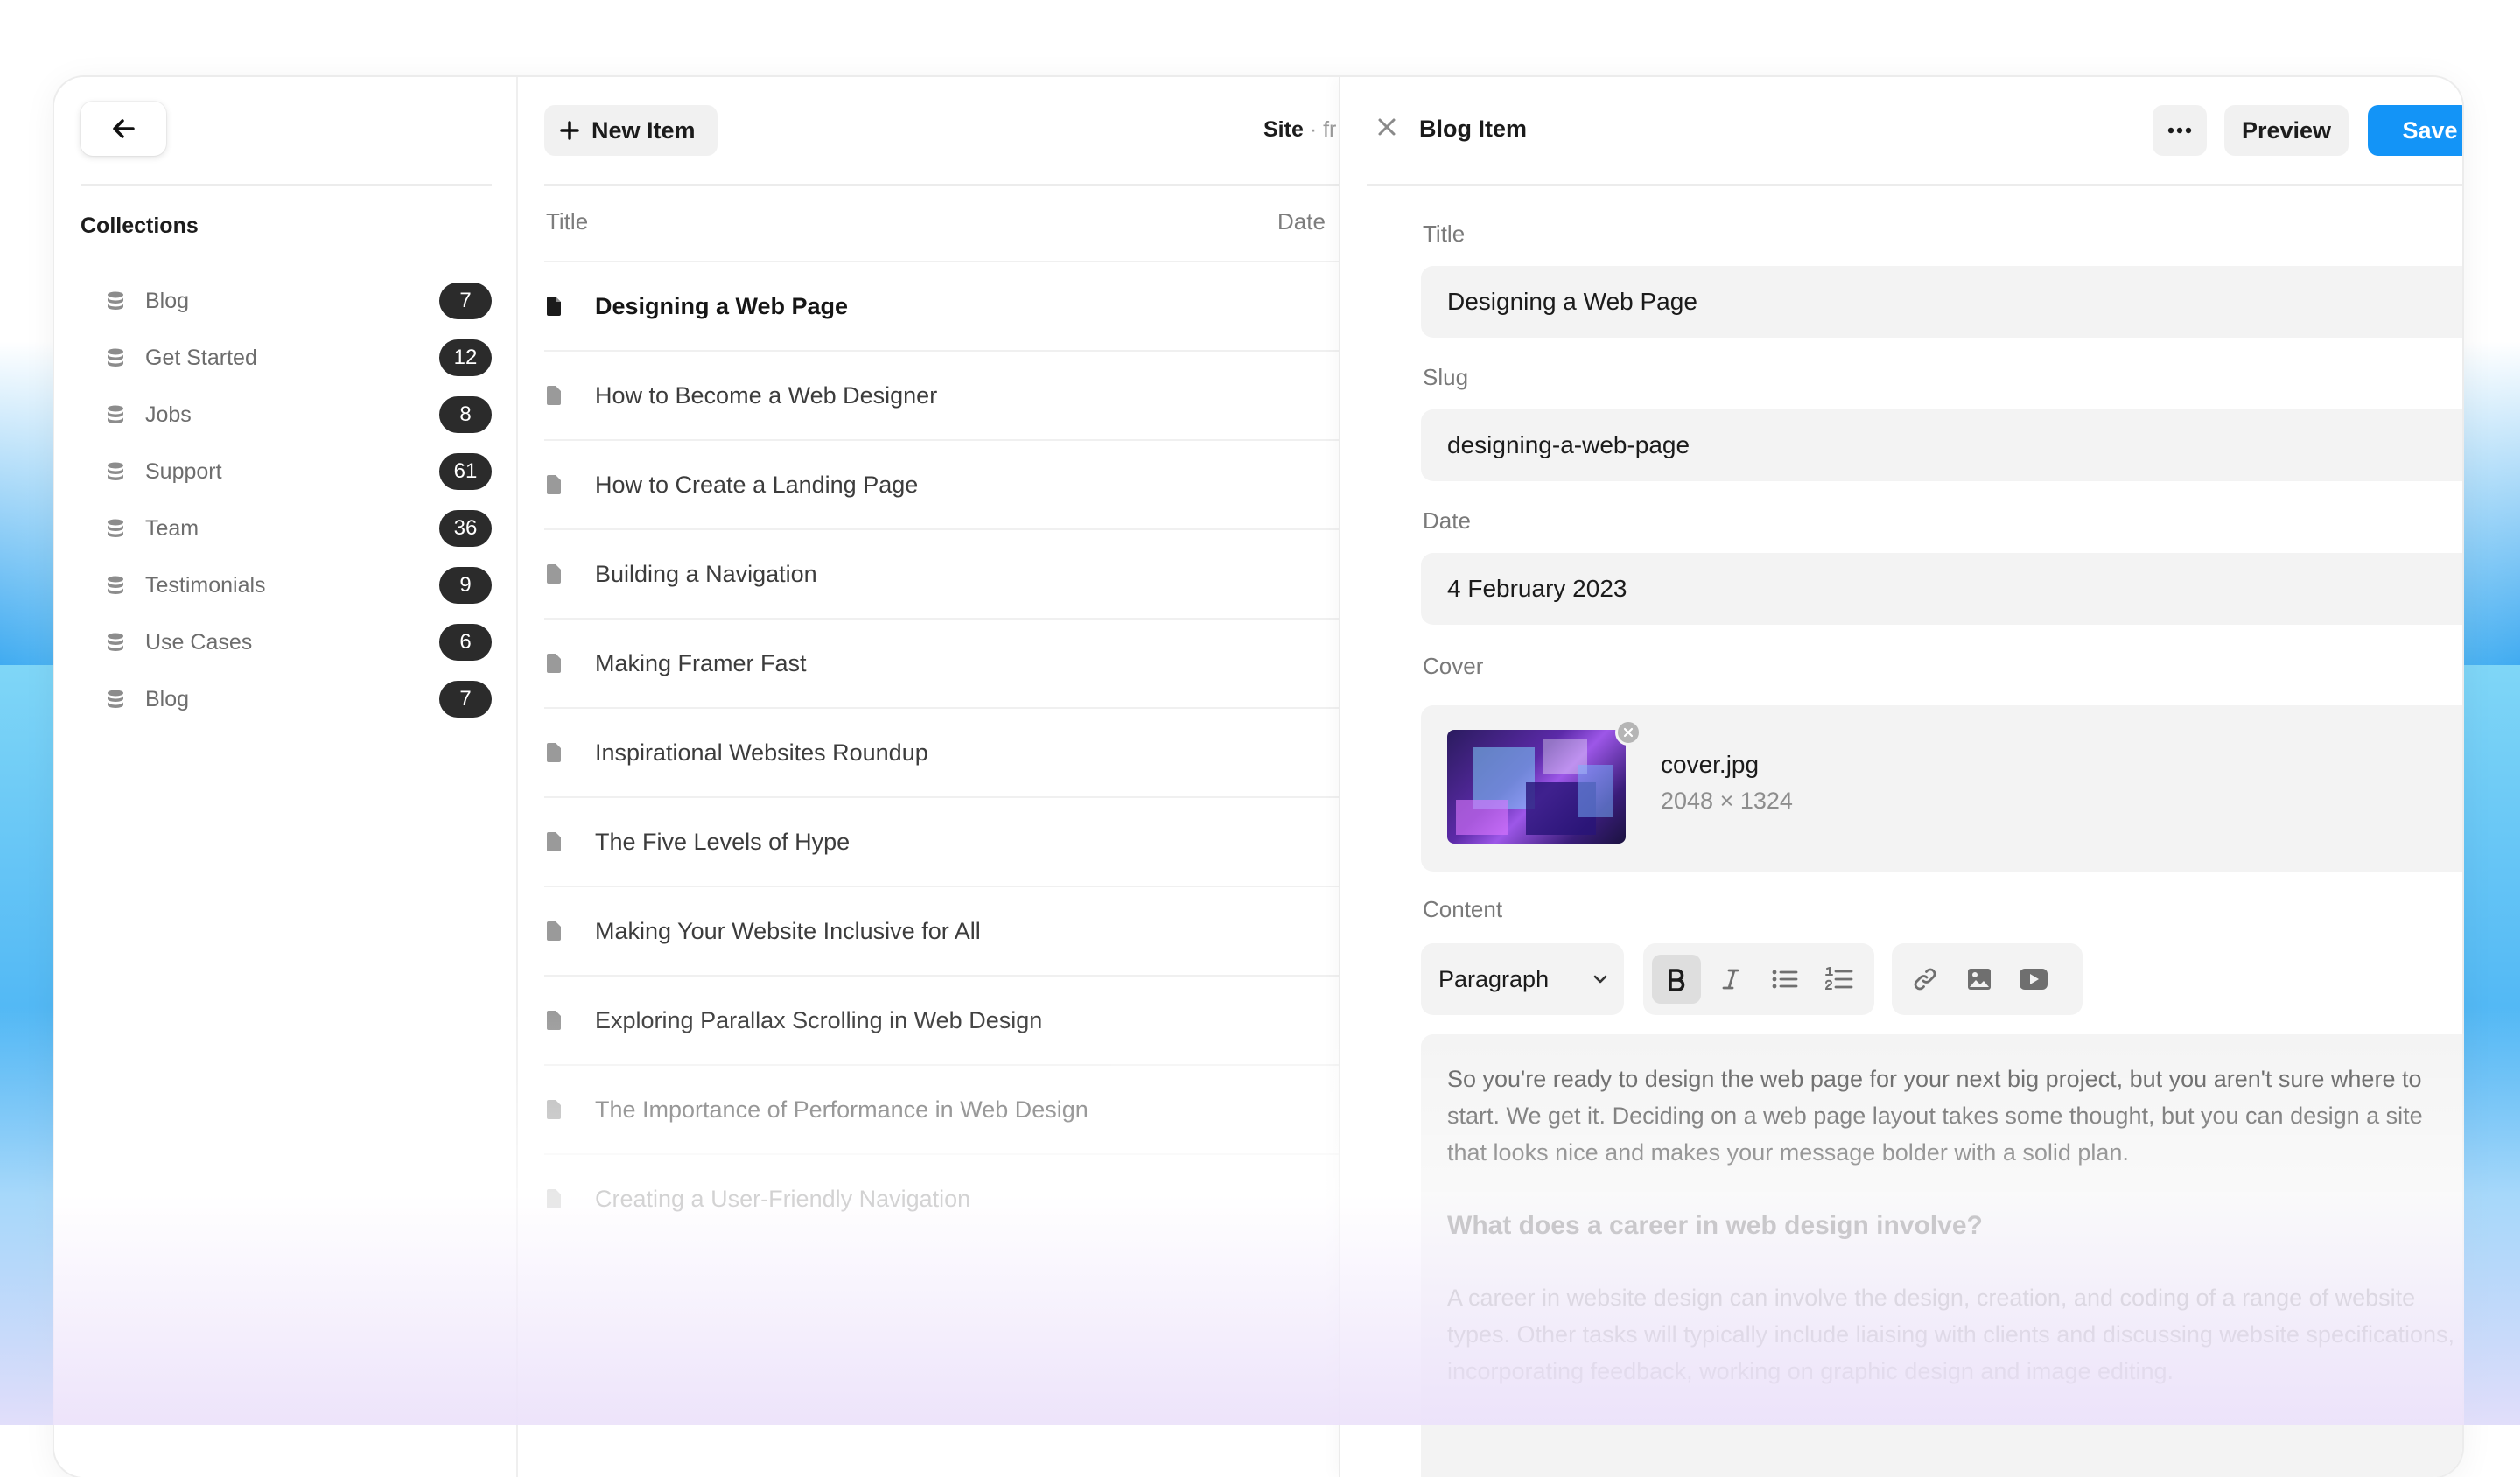 This screenshot has width=2520, height=1477. What do you see at coordinates (1463, 909) in the screenshot?
I see `content-label: Content` at bounding box center [1463, 909].